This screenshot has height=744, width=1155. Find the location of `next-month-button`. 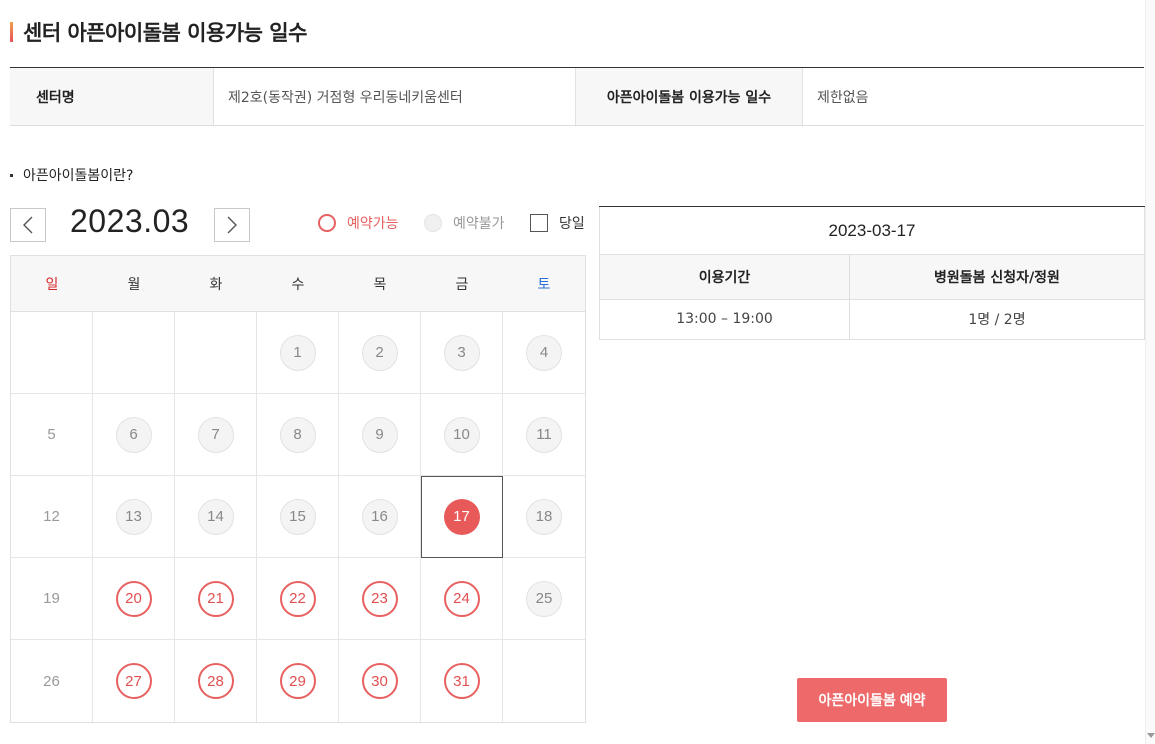

next-month-button is located at coordinates (232, 225).